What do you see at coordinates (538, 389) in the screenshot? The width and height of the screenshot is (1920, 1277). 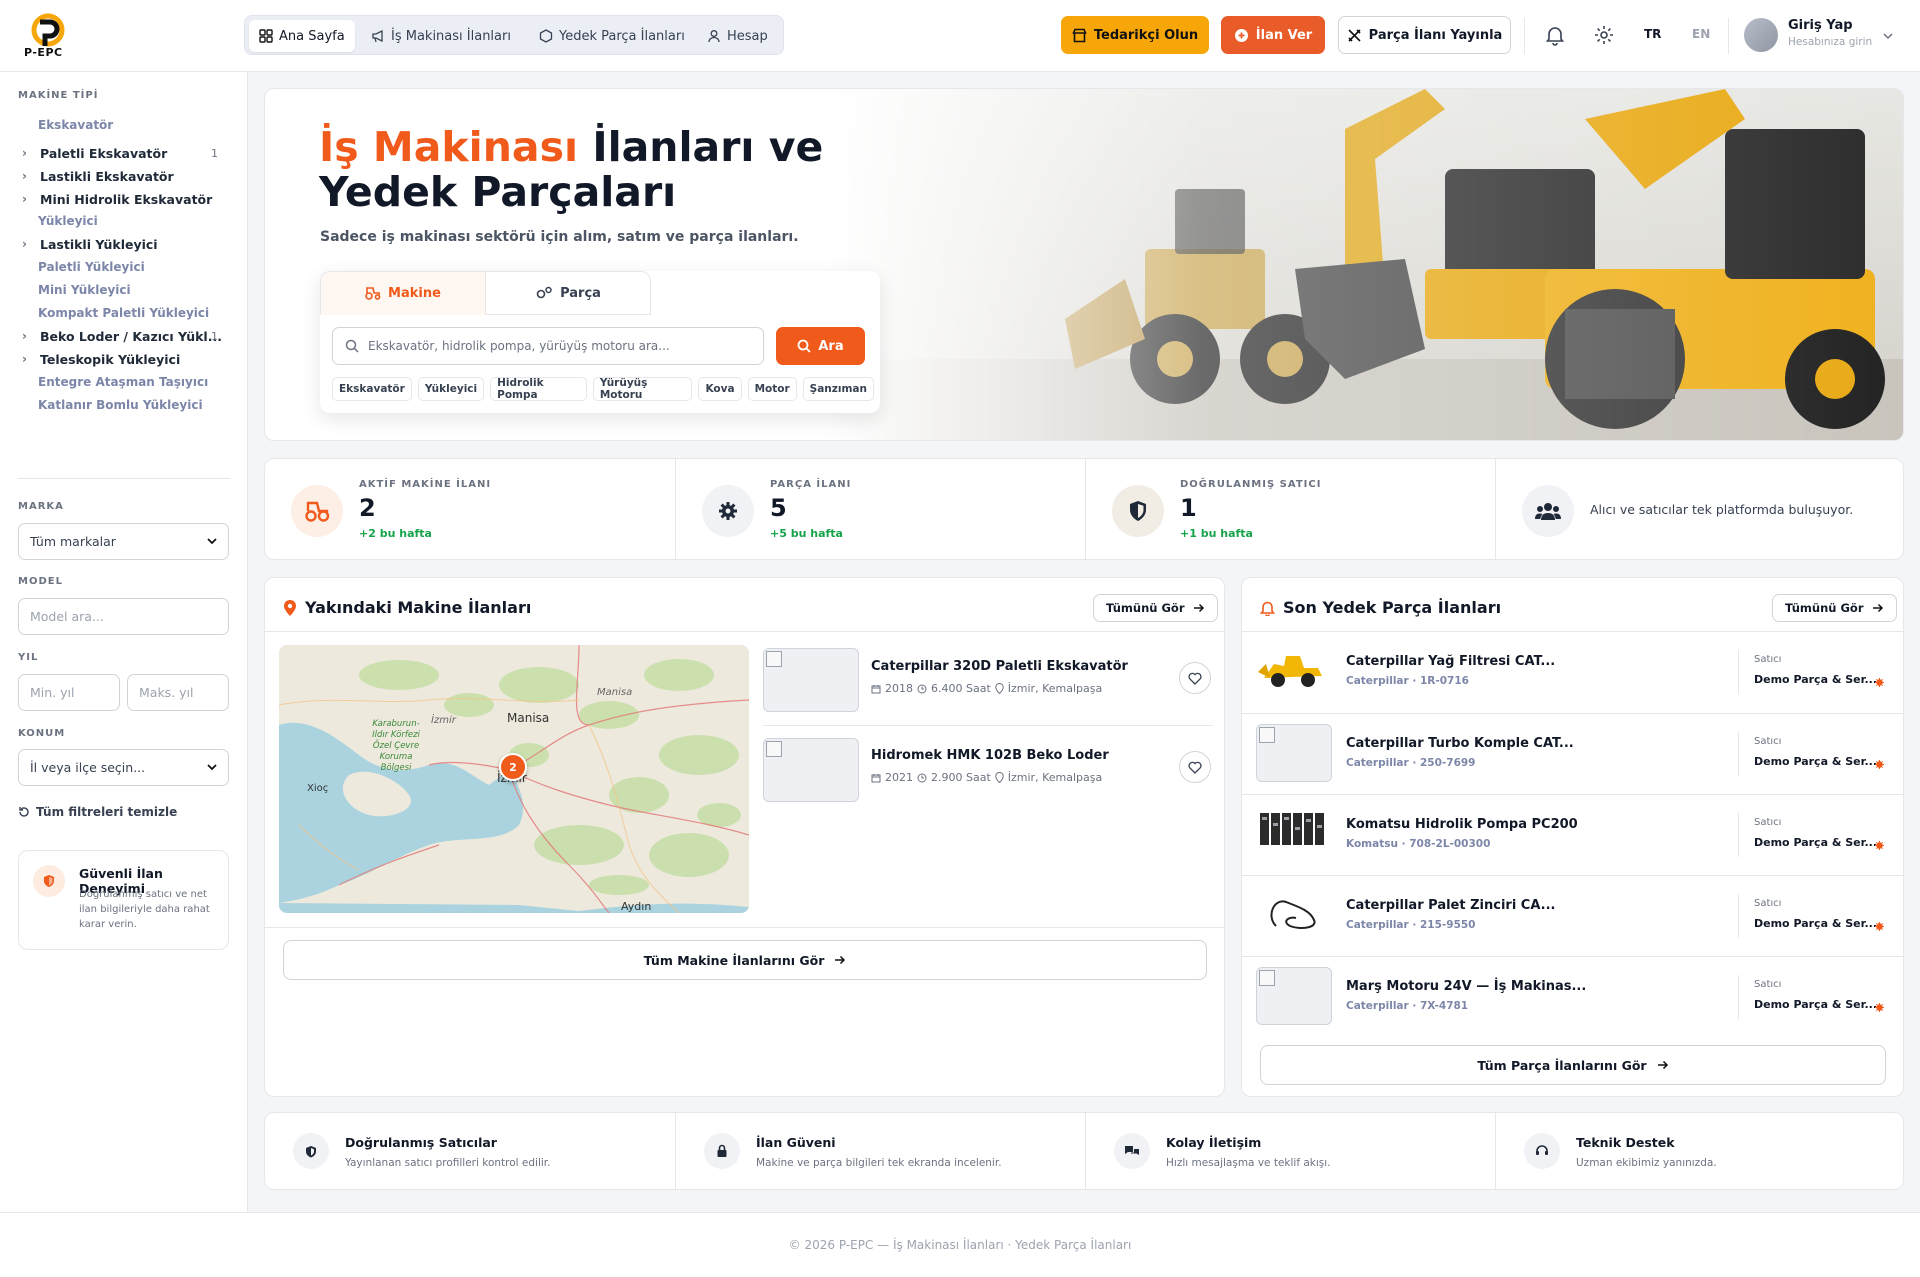 I see `quick-search-chip: Hidrolik Pompa` at bounding box center [538, 389].